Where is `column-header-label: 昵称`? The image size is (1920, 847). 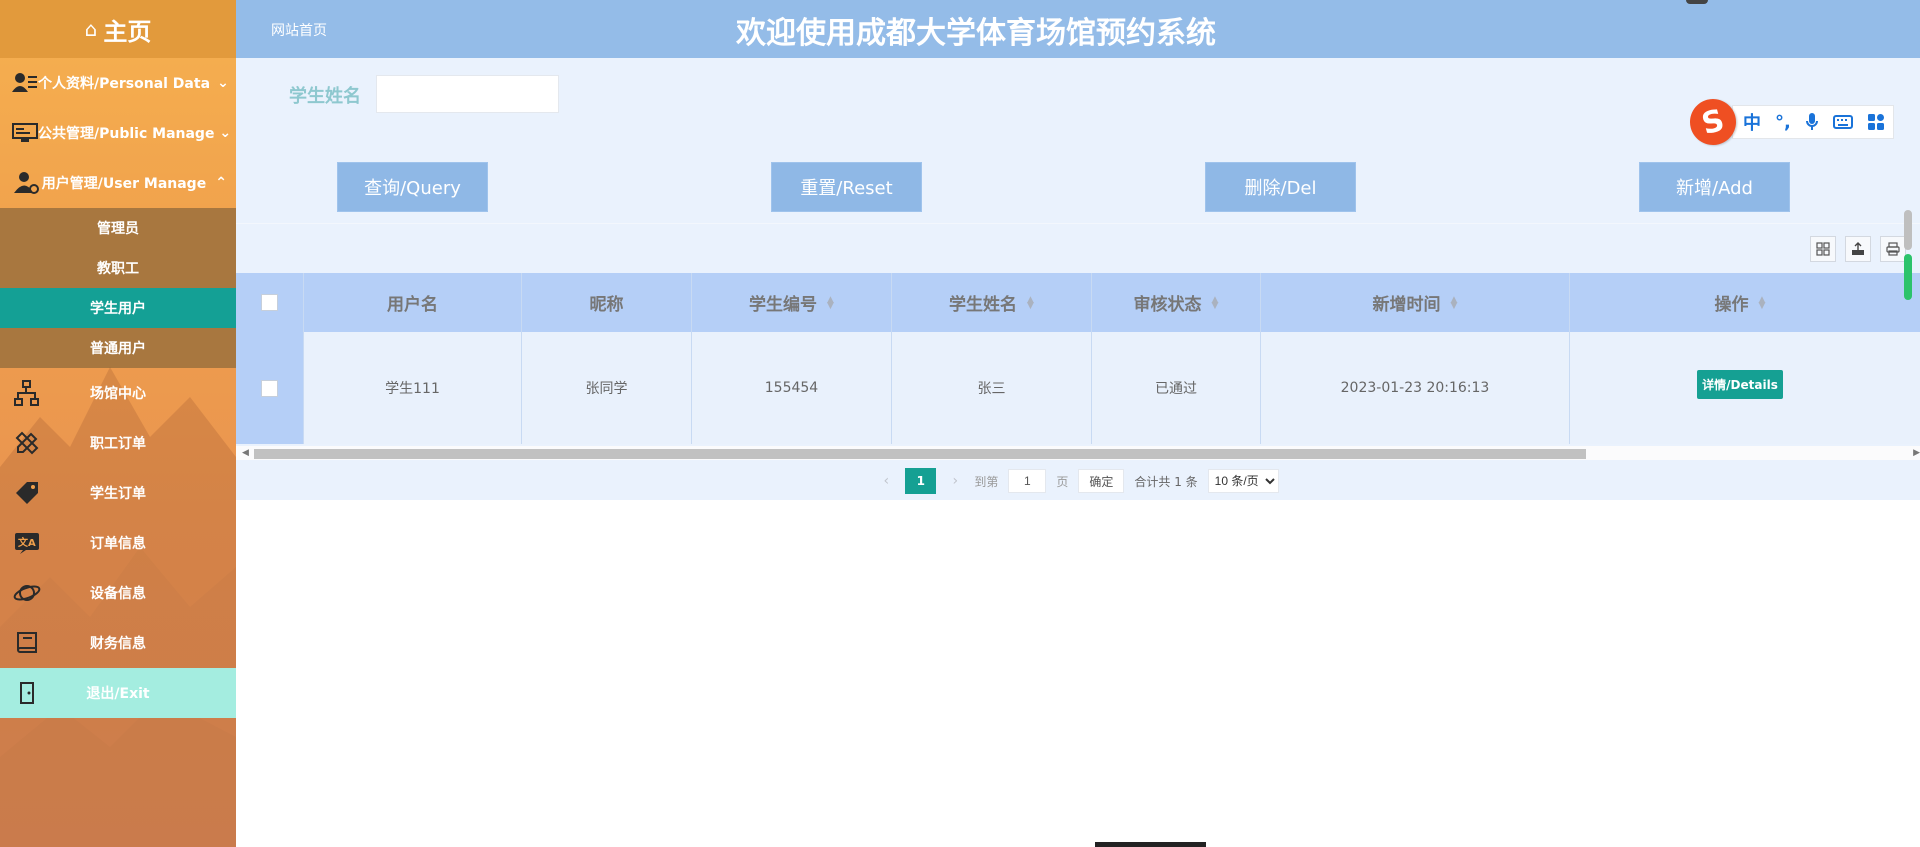 column-header-label: 昵称 is located at coordinates (606, 305).